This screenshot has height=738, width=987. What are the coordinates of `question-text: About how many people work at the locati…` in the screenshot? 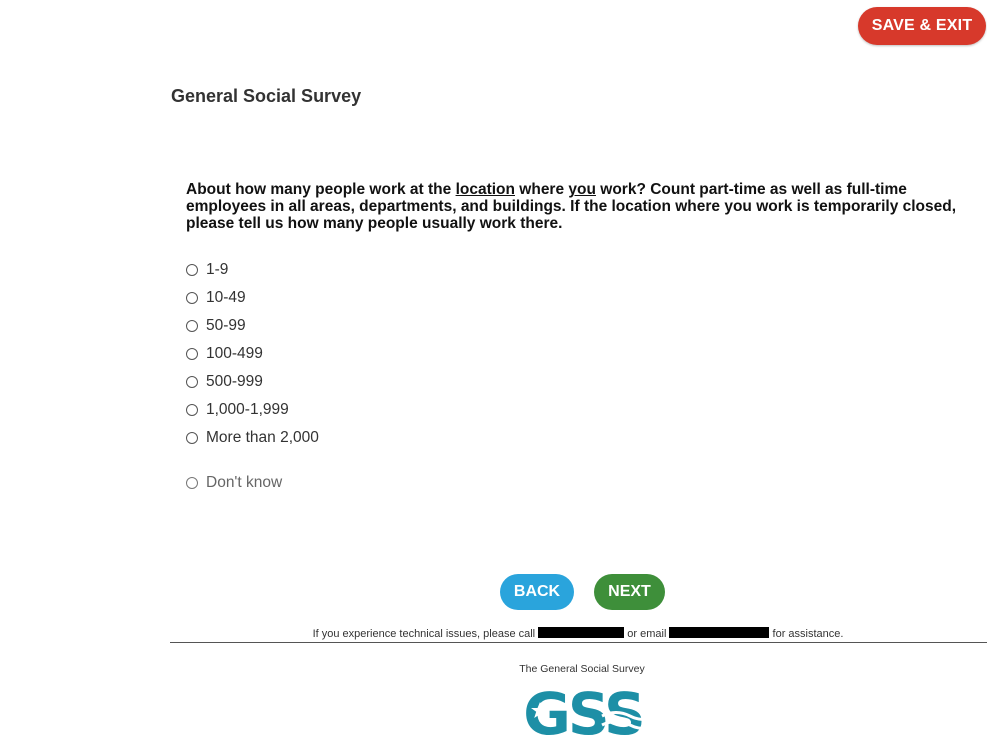 It's located at (581, 206).